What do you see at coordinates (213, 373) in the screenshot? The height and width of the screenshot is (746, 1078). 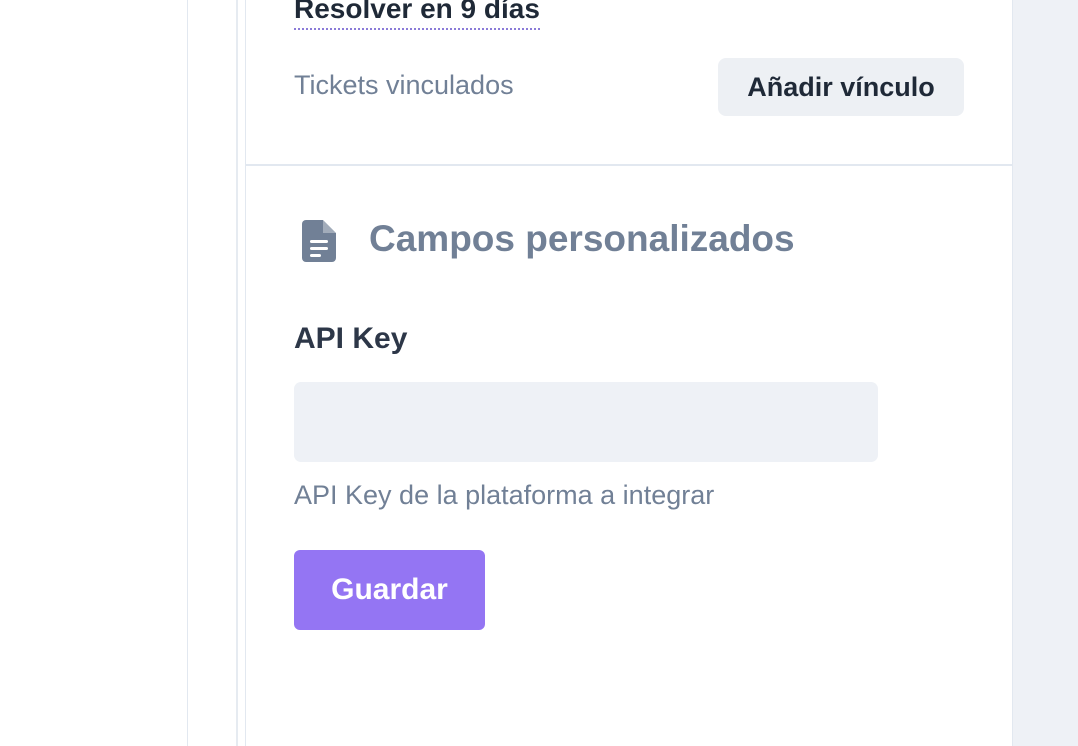 I see `gutter` at bounding box center [213, 373].